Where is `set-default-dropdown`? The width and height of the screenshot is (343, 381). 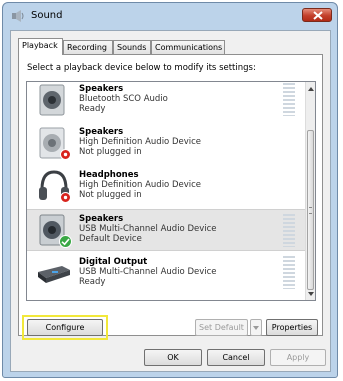
set-default-dropdown is located at coordinates (256, 327).